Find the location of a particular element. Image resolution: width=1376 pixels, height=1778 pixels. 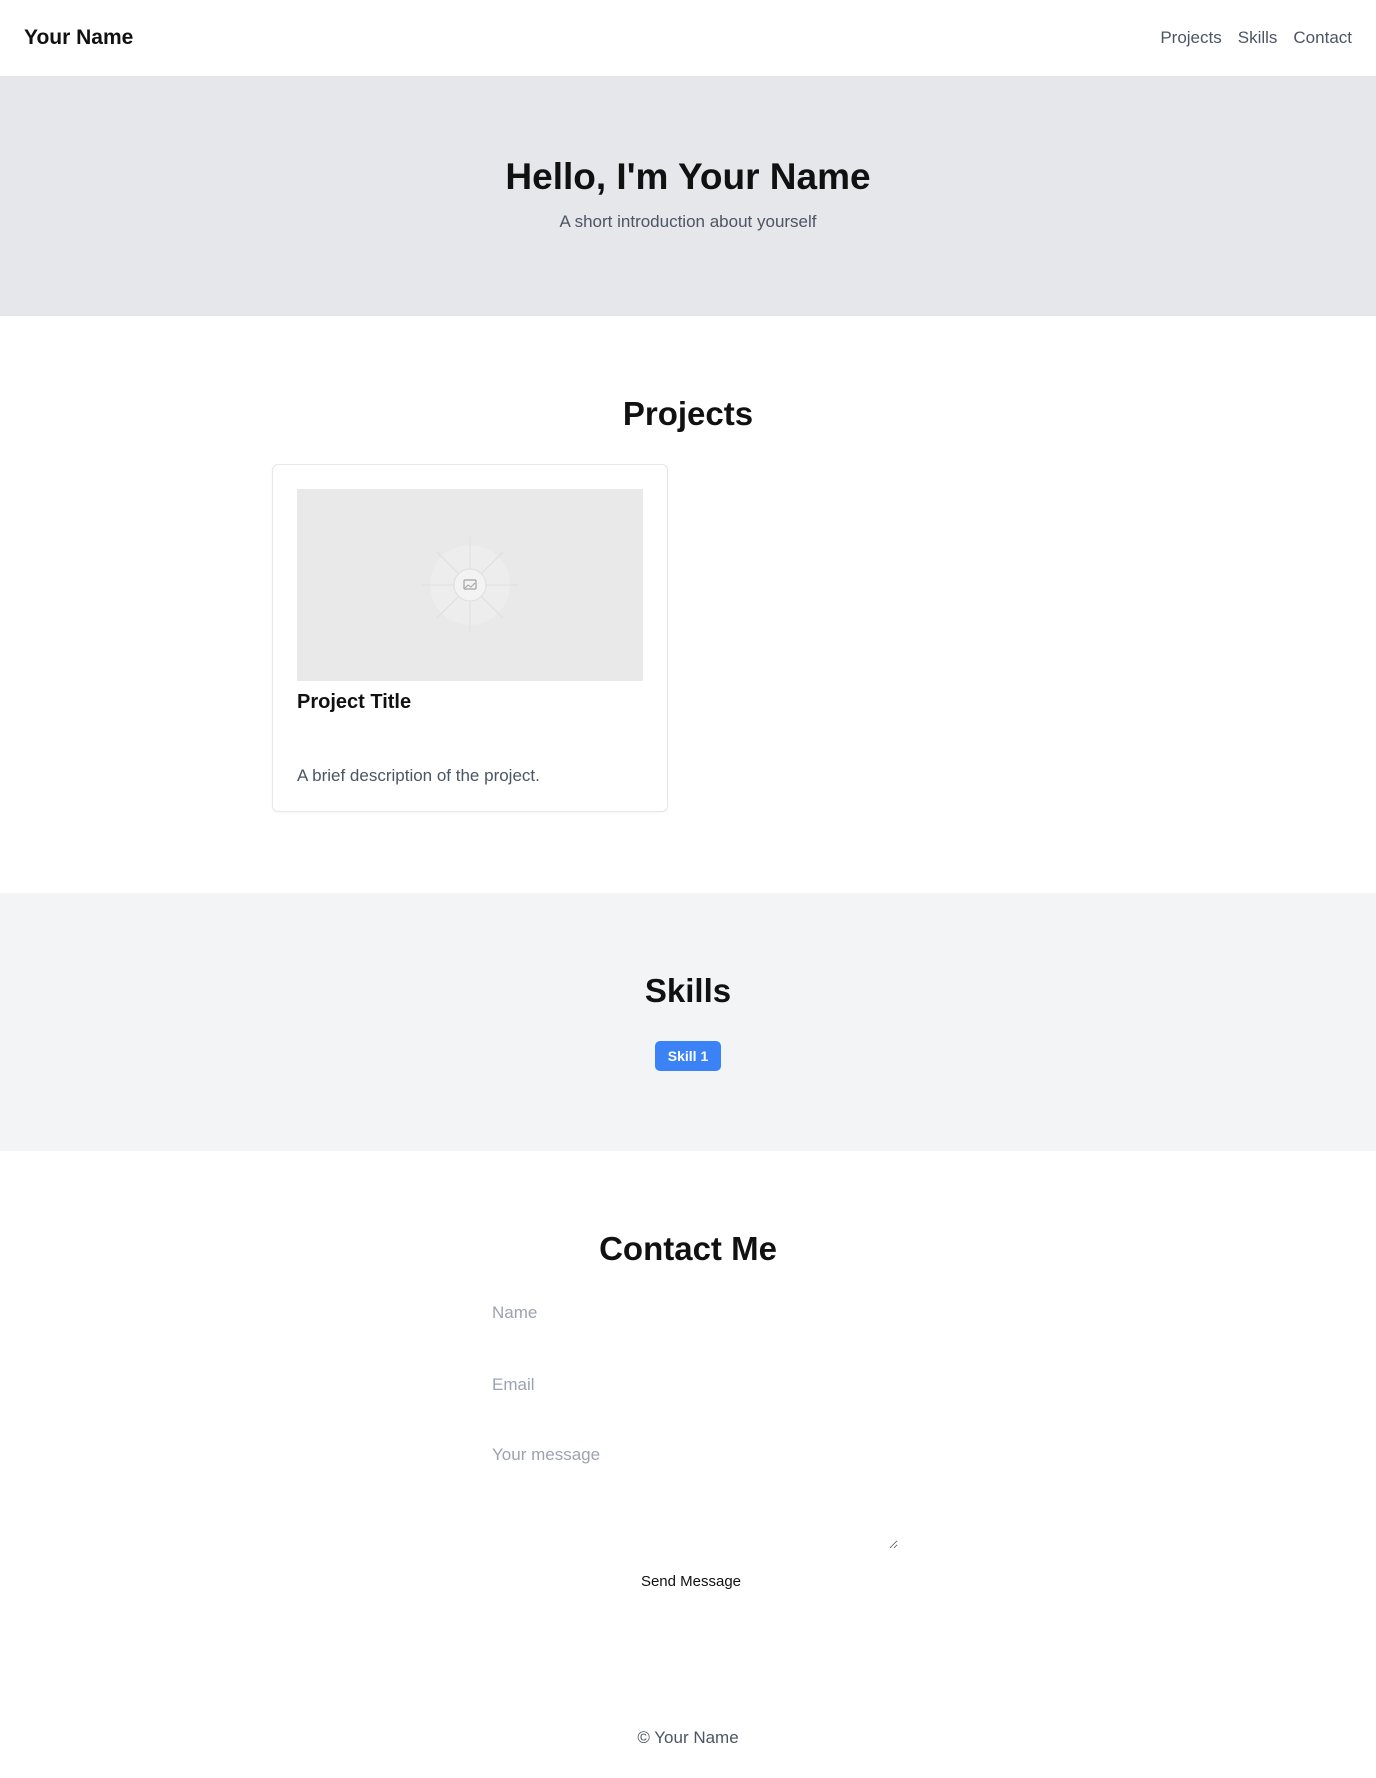

hero-title: Hello, I'm Your Name is located at coordinates (688, 176).